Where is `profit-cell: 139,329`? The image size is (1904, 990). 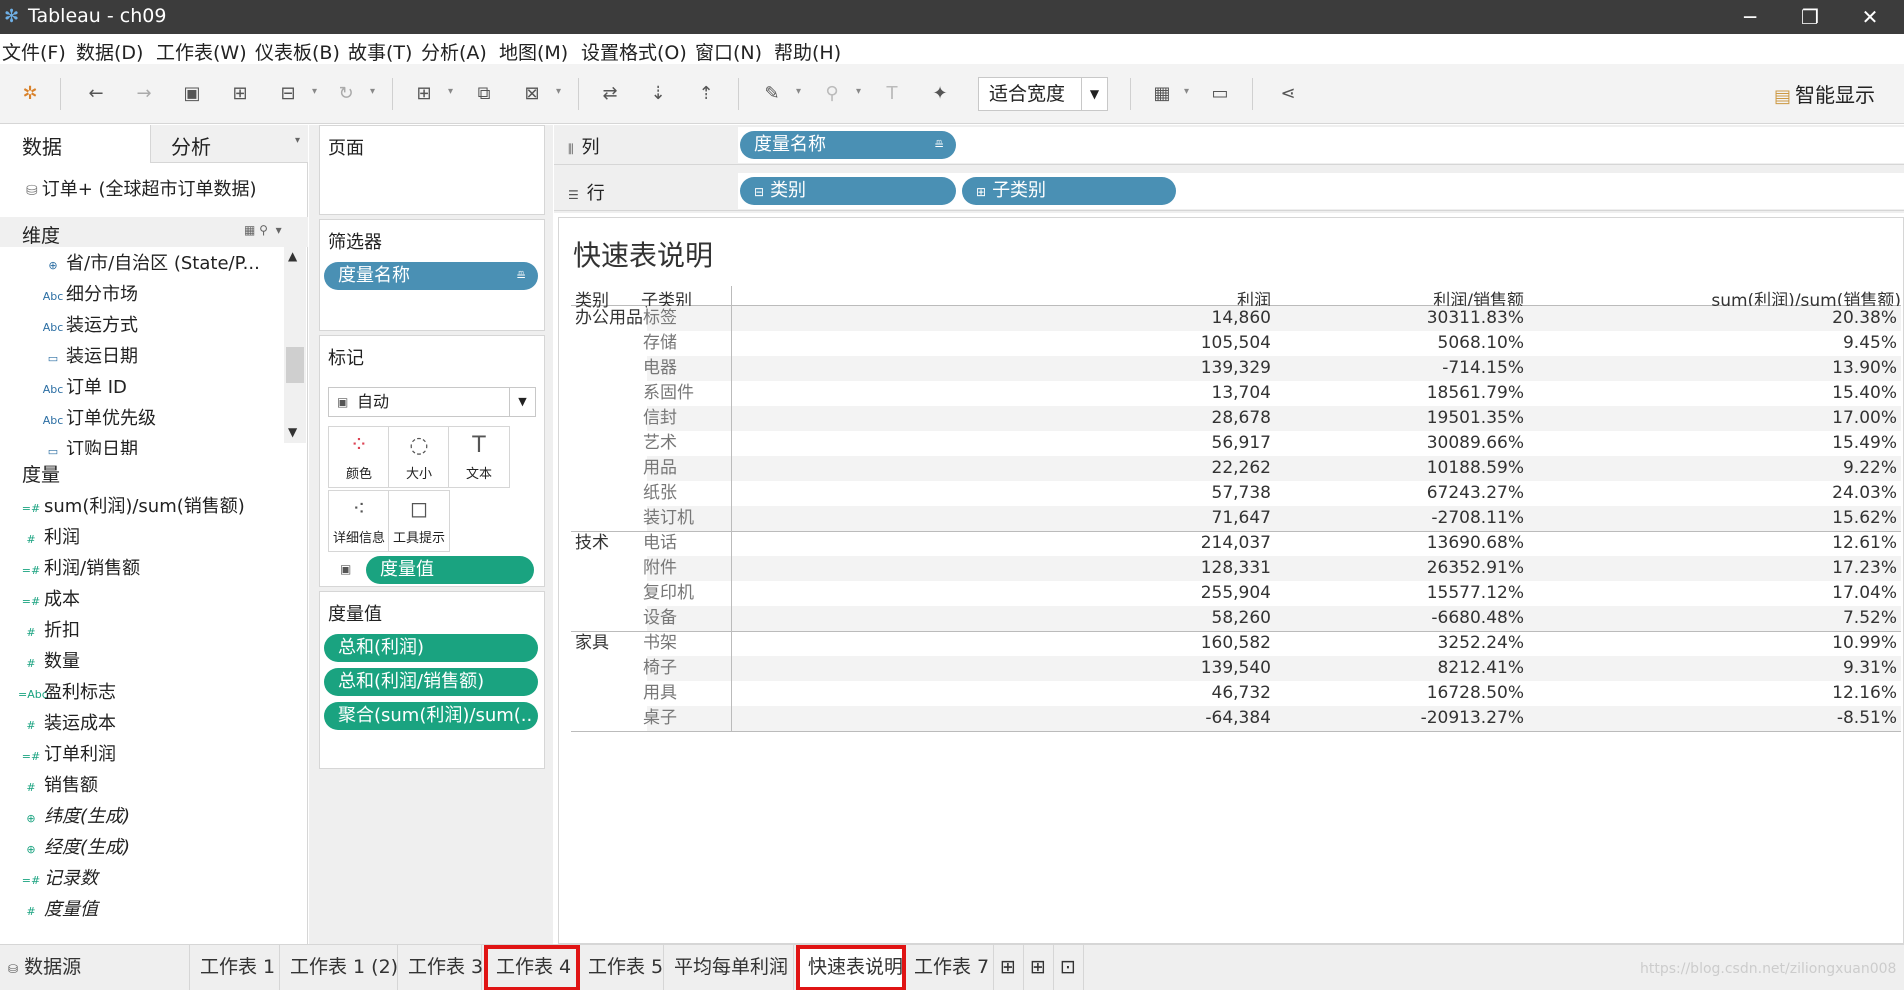 profit-cell: 139,329 is located at coordinates (1236, 368).